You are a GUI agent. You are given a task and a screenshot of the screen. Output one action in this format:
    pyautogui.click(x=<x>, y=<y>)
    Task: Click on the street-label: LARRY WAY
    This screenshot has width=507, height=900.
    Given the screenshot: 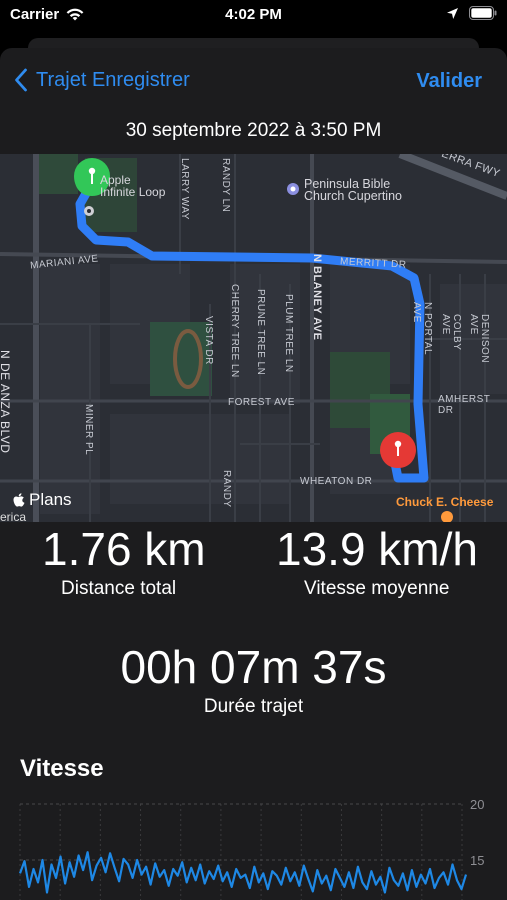 What is the action you would take?
    pyautogui.click(x=184, y=189)
    